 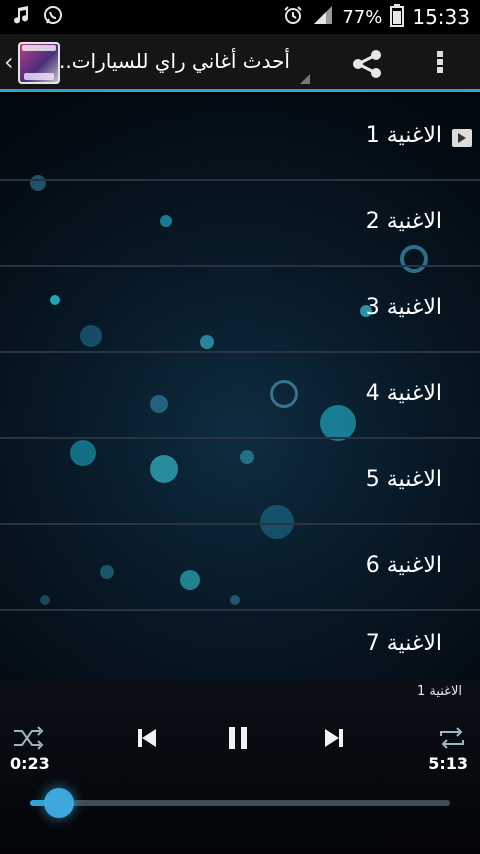 I want to click on song-label: الاغنية 2, so click(x=403, y=221).